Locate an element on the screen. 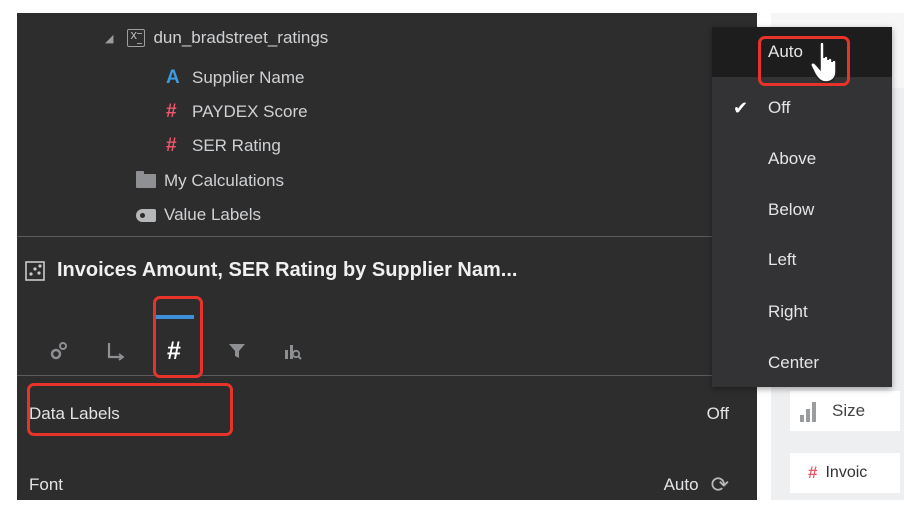  tree-dataset-row: ◢ dun_bradstreet_ratings is located at coordinates (216, 38).